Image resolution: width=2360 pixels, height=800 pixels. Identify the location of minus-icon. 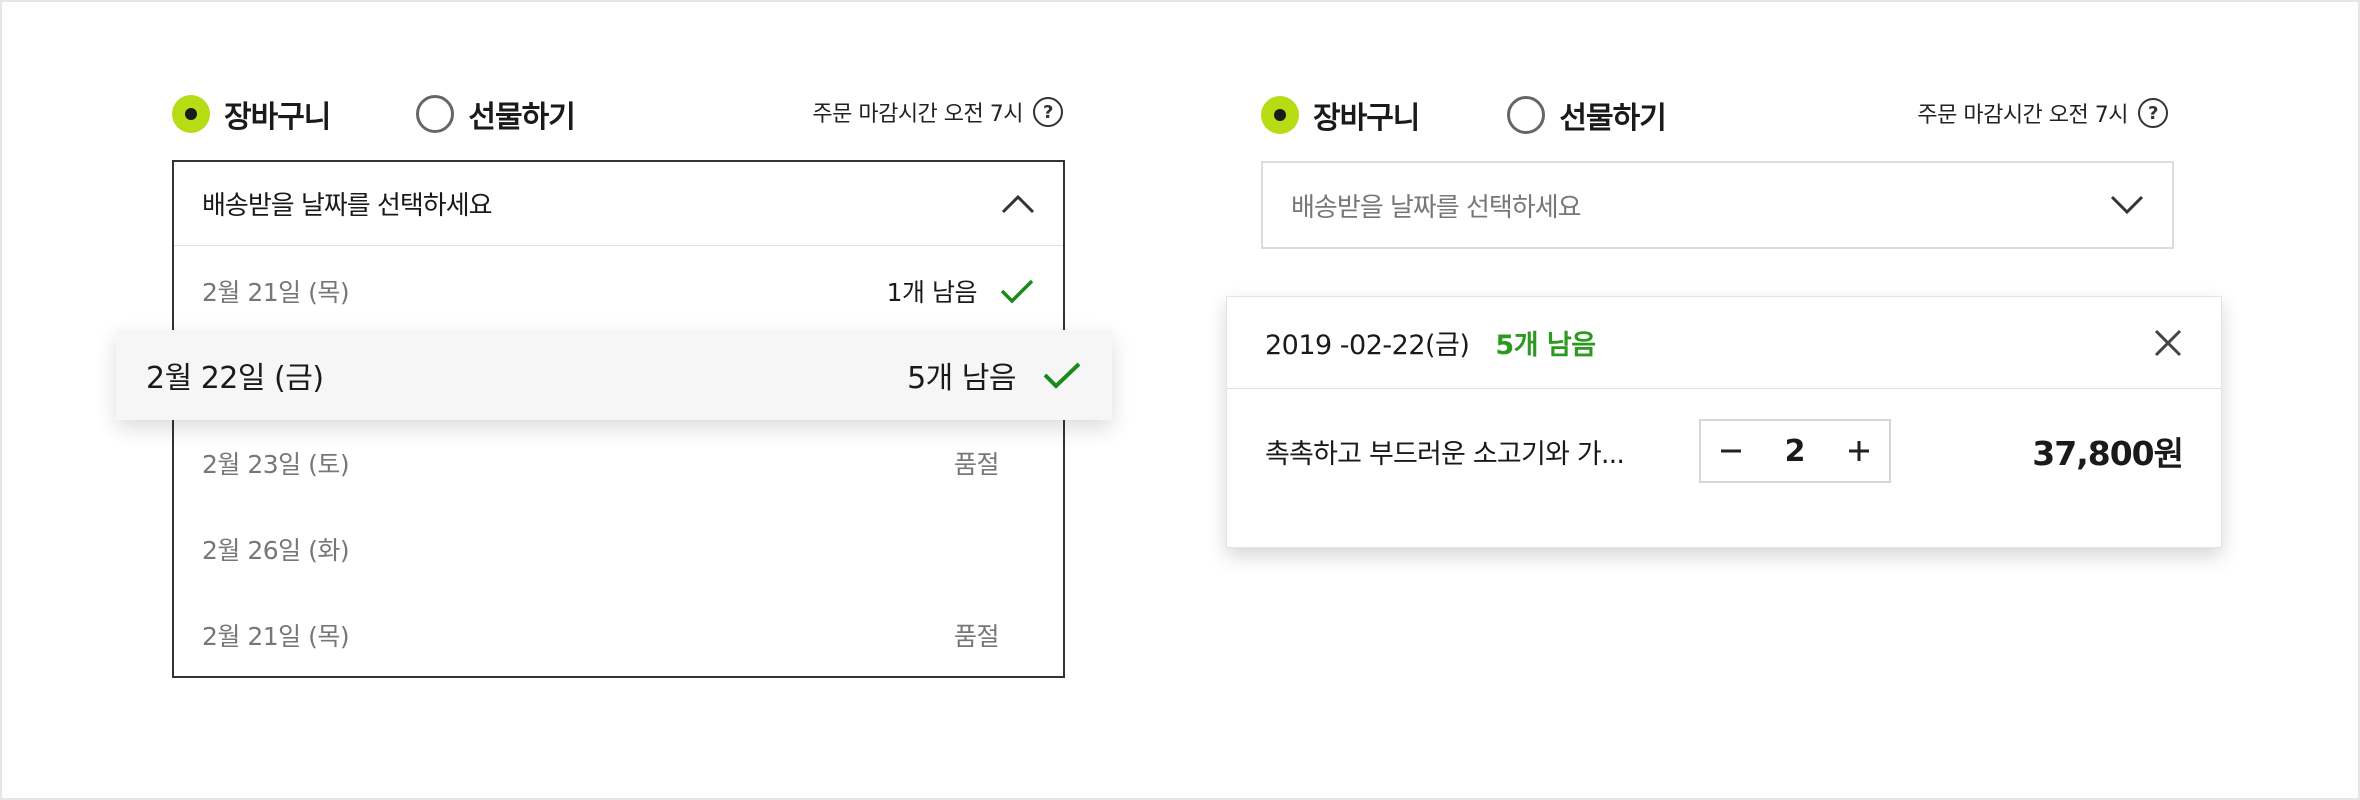
(1731, 451).